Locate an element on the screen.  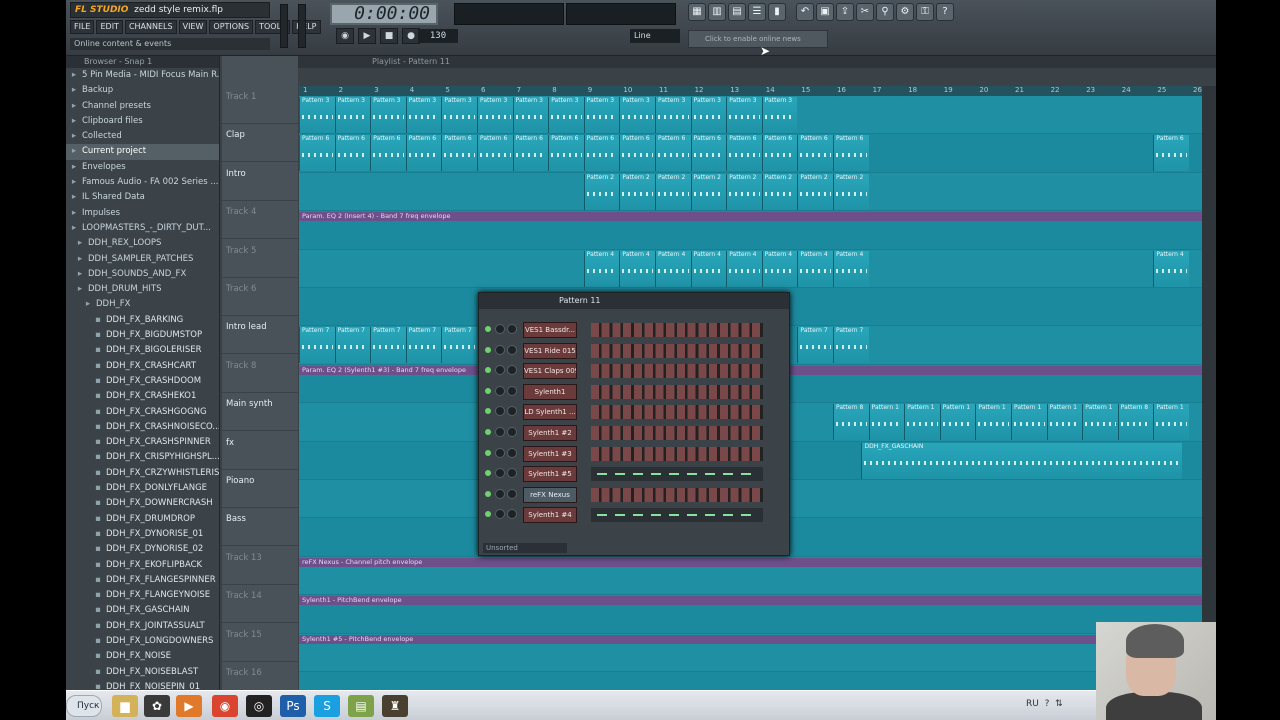
start-button: Пуск is located at coordinates (84, 706).